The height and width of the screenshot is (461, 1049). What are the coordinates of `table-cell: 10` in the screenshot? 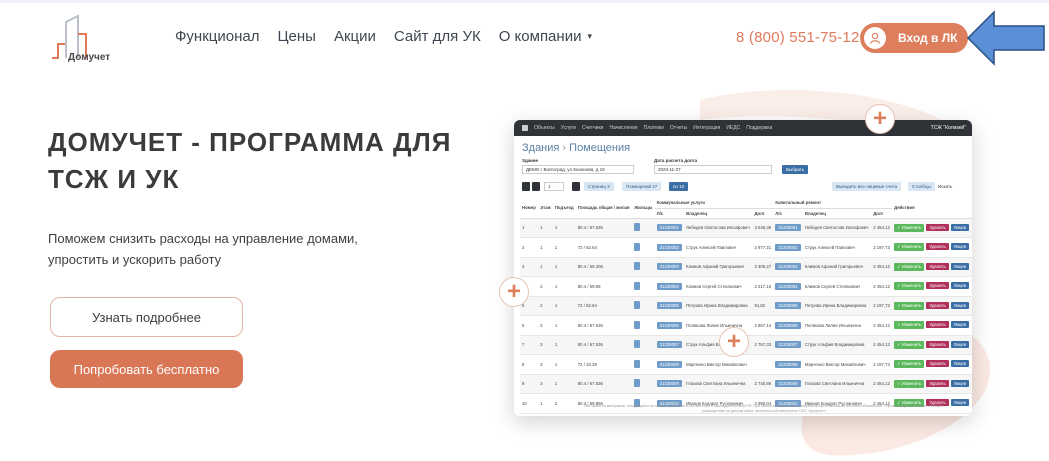 It's located at (529, 403).